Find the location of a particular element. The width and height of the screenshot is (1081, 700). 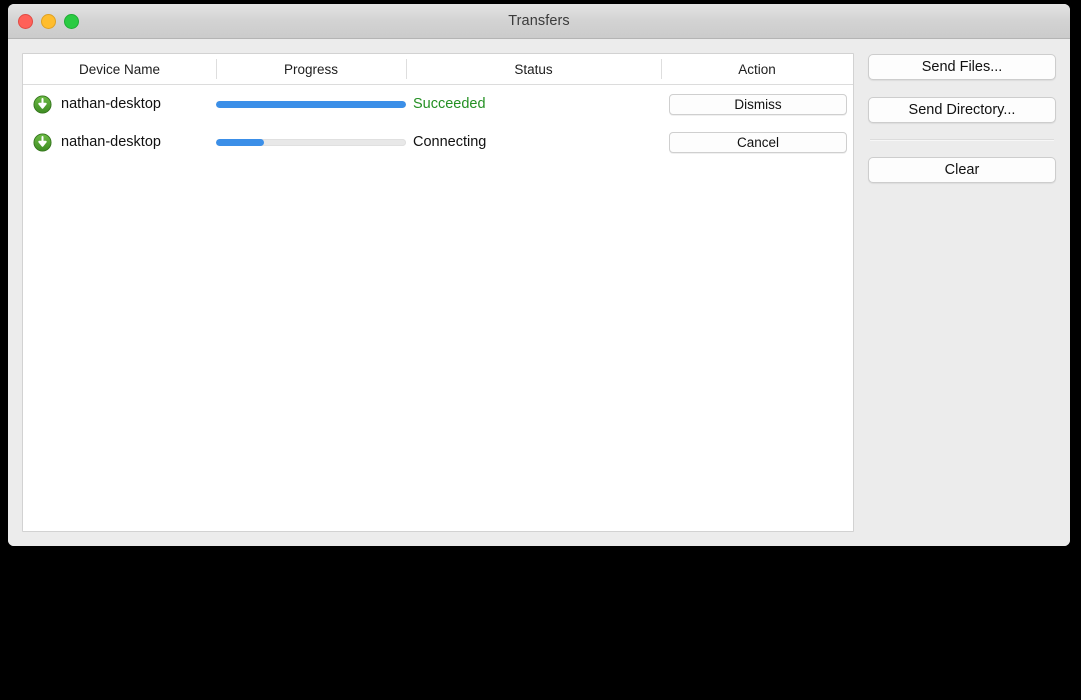

actions-sidebar: Send Files... Send Directory... Clear is located at coordinates (962, 292).